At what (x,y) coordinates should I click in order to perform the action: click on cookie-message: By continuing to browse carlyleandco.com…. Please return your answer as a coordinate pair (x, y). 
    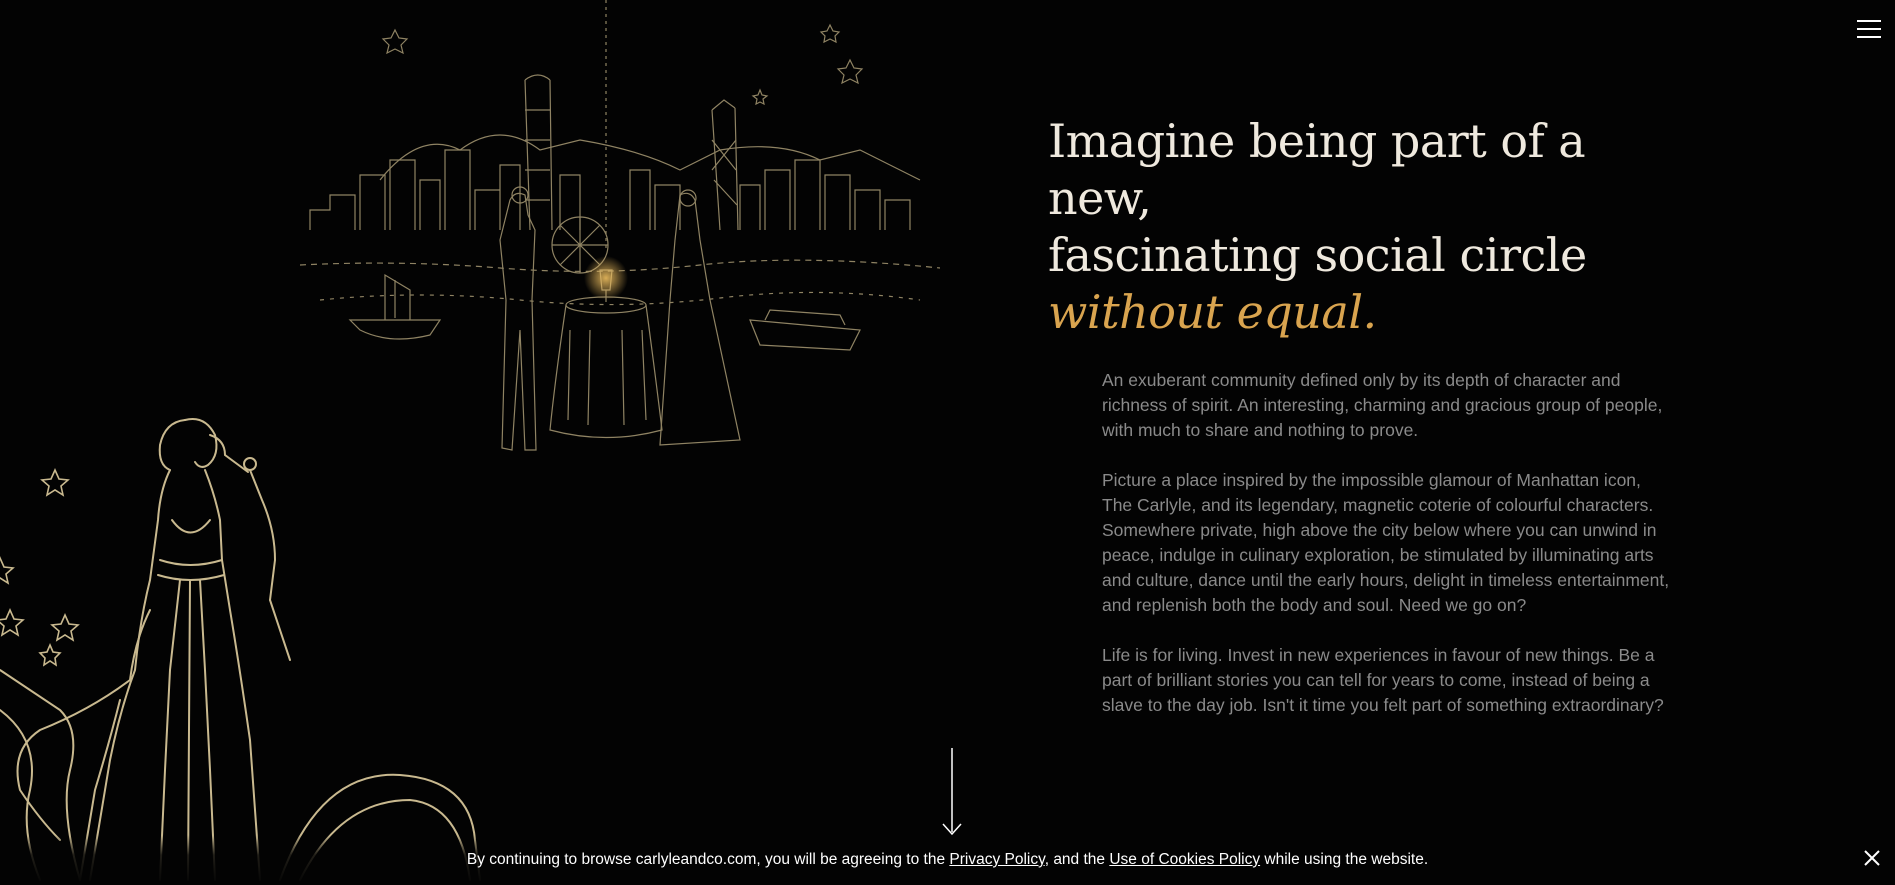
    Looking at the image, I should click on (947, 860).